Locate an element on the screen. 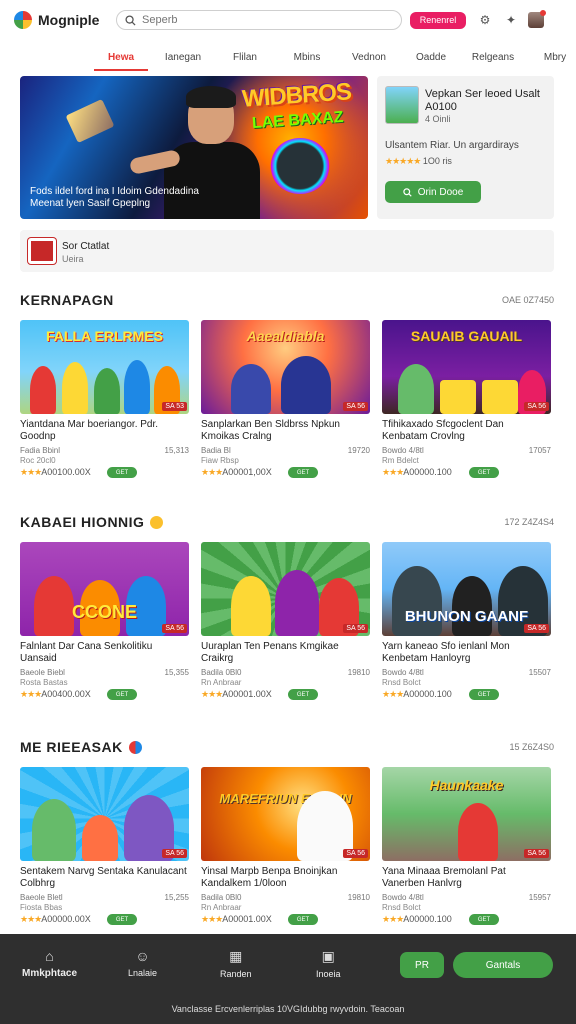 This screenshot has height=1024, width=576. game-thumbnail: BHUNON GAANF SA 56 is located at coordinates (466, 589).